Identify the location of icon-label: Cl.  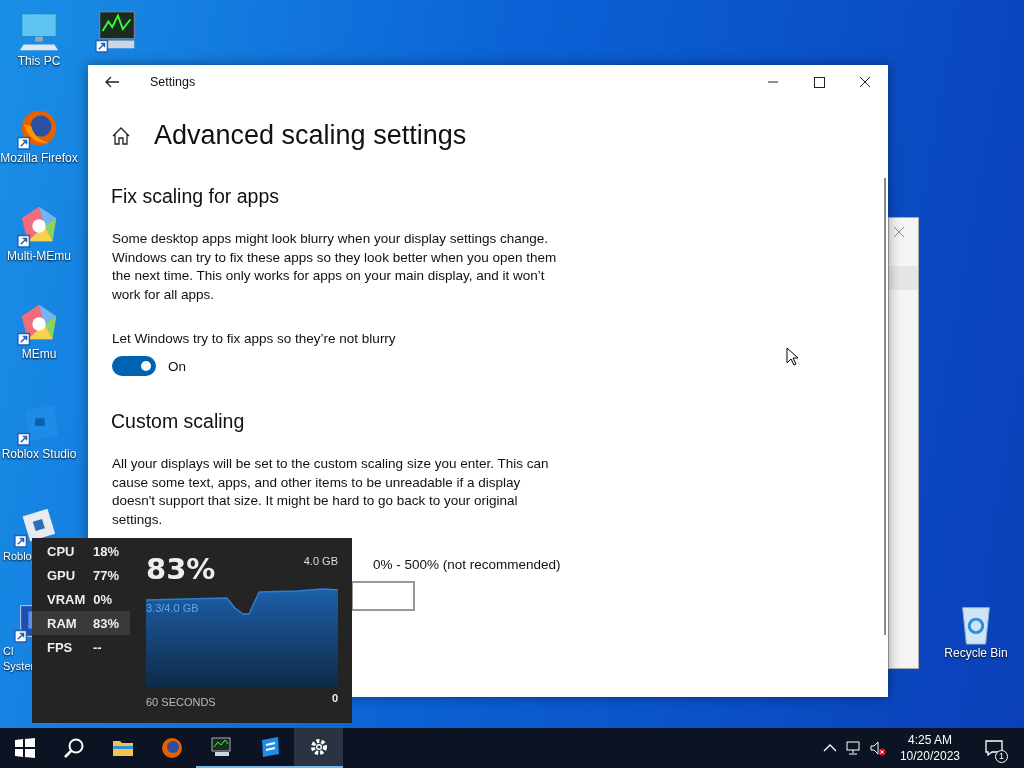
(8, 651).